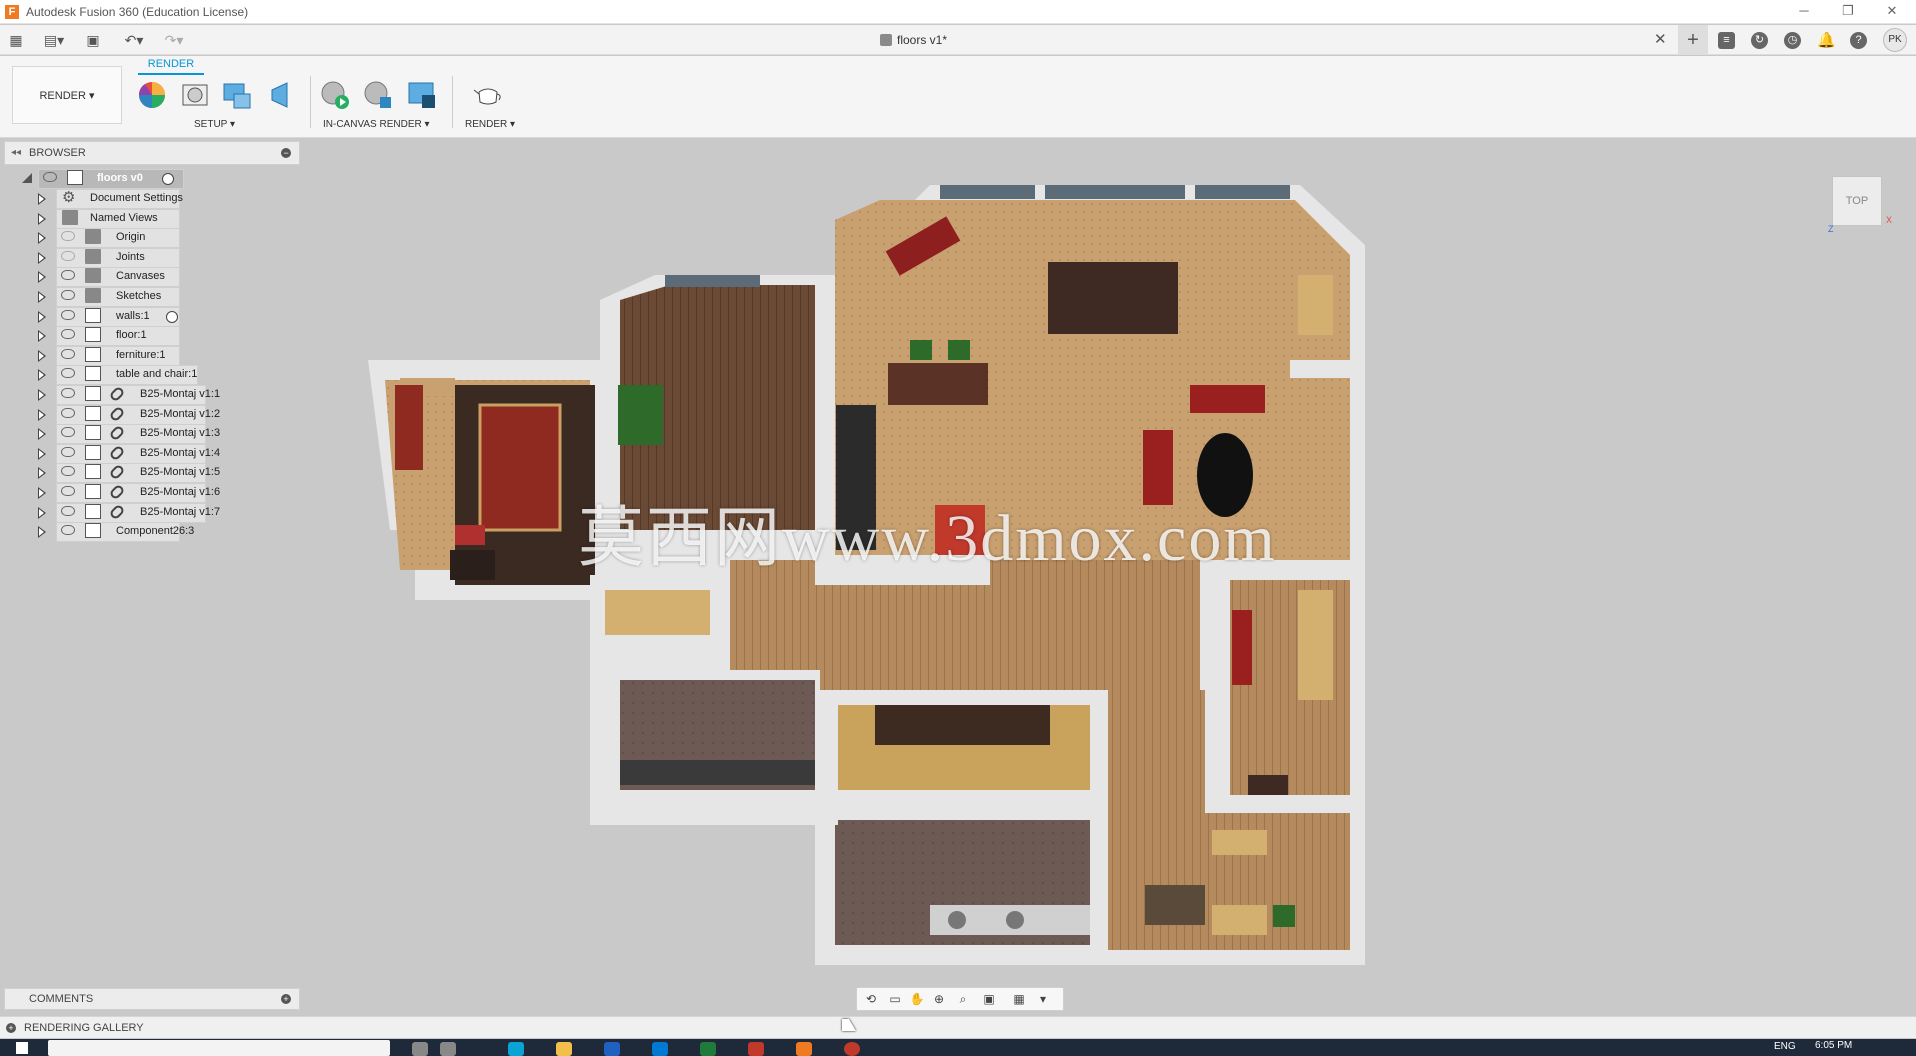 The height and width of the screenshot is (1056, 1916). I want to click on user-avatar: PK, so click(1895, 40).